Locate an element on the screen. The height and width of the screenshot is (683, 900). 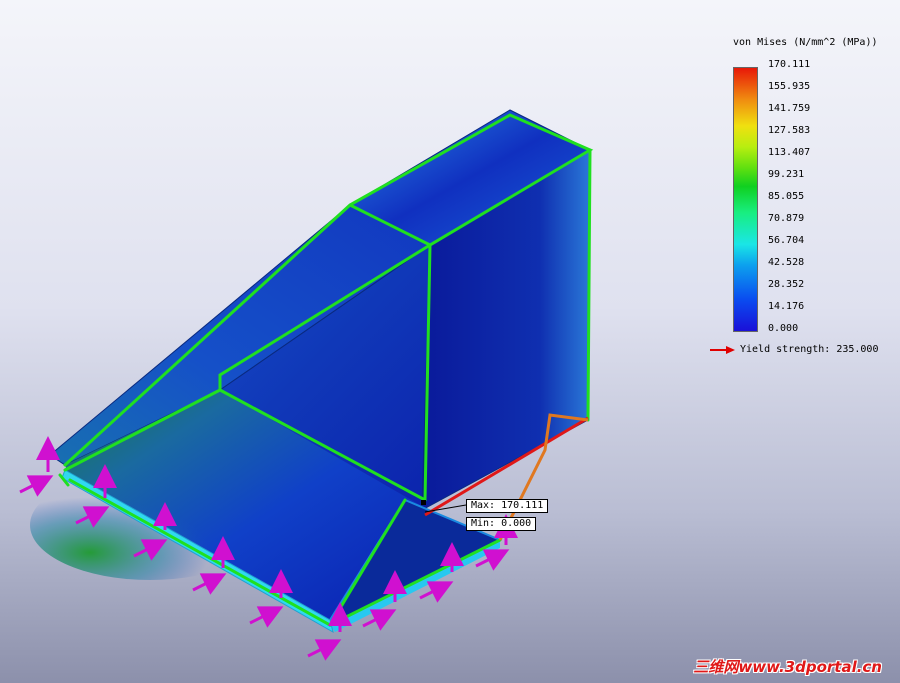
legend-tick: 0.000 is located at coordinates (783, 328).